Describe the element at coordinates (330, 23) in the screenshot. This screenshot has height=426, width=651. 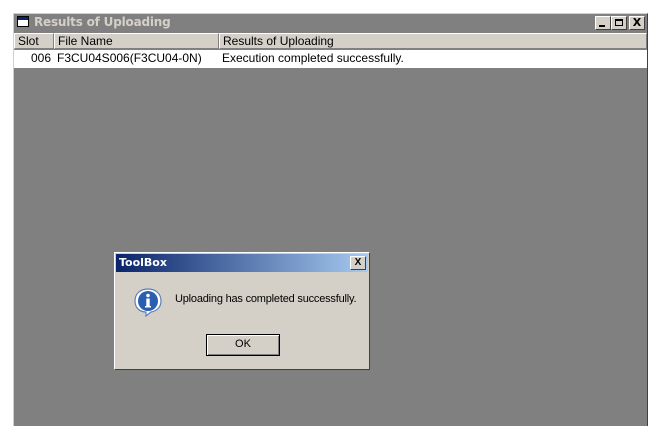
I see `window-title-bar: Results of Uploading X` at that location.